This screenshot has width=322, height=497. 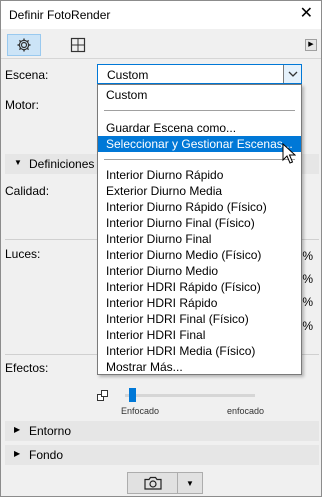 What do you see at coordinates (162, 455) in the screenshot?
I see `section-fondo: ▶ Fondo` at bounding box center [162, 455].